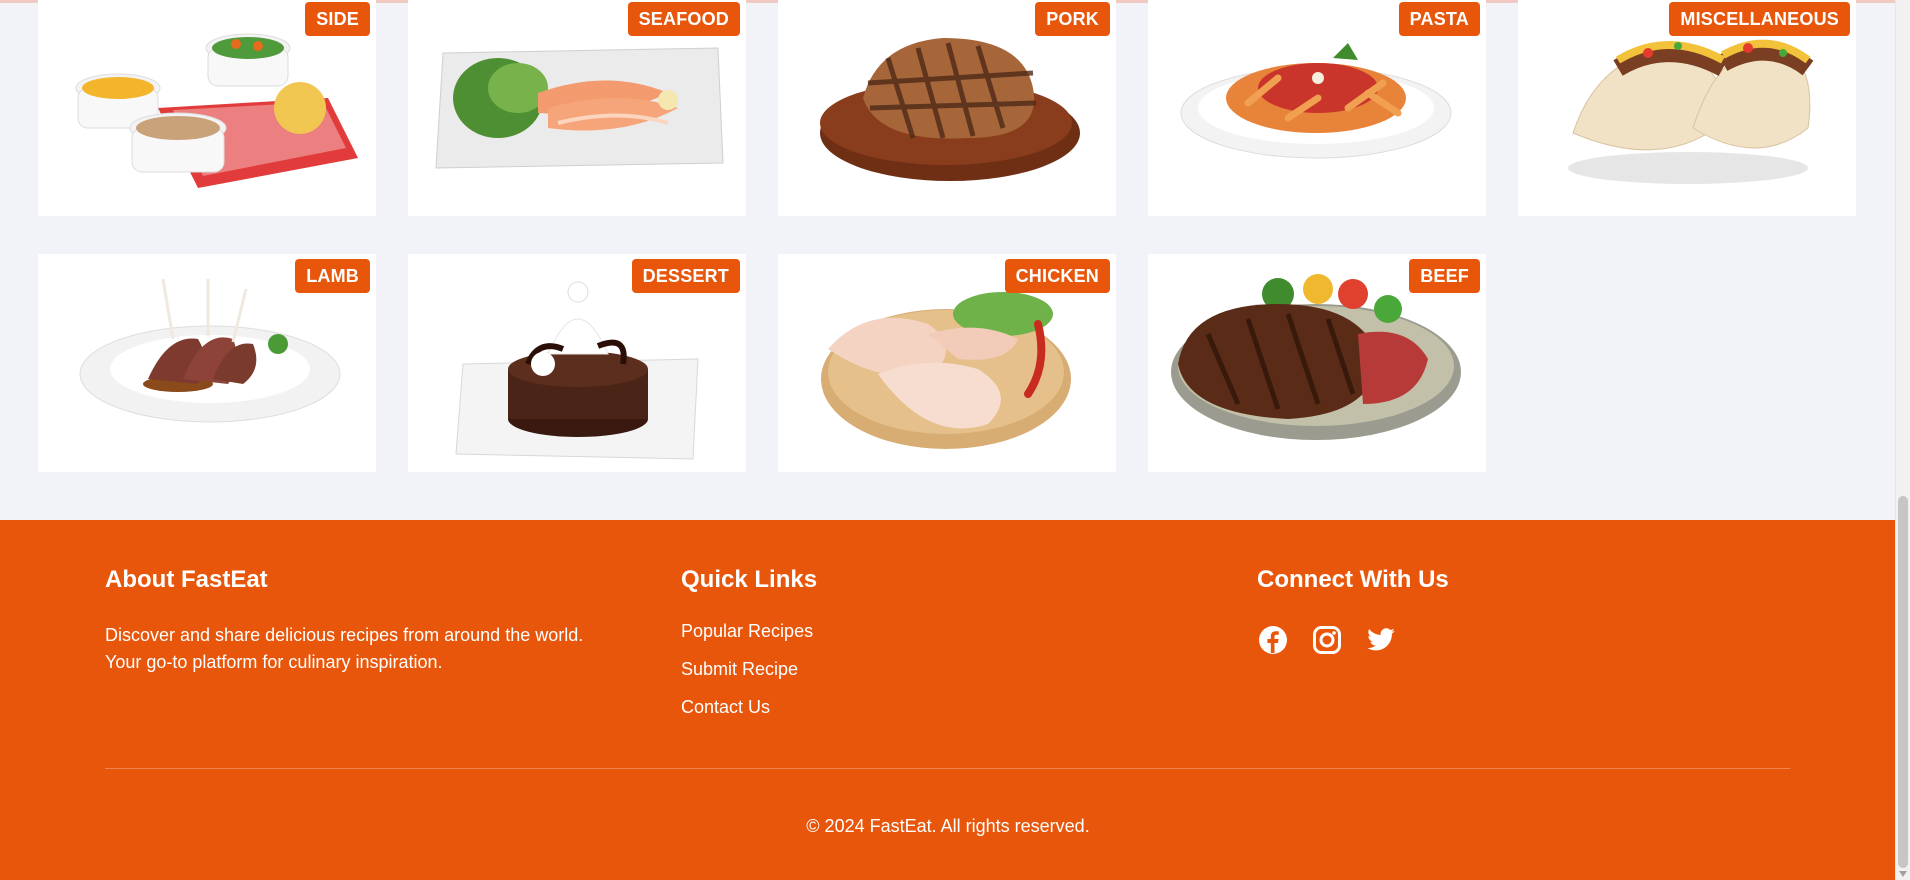  What do you see at coordinates (186, 579) in the screenshot?
I see `footer-about-title: About FastEat` at bounding box center [186, 579].